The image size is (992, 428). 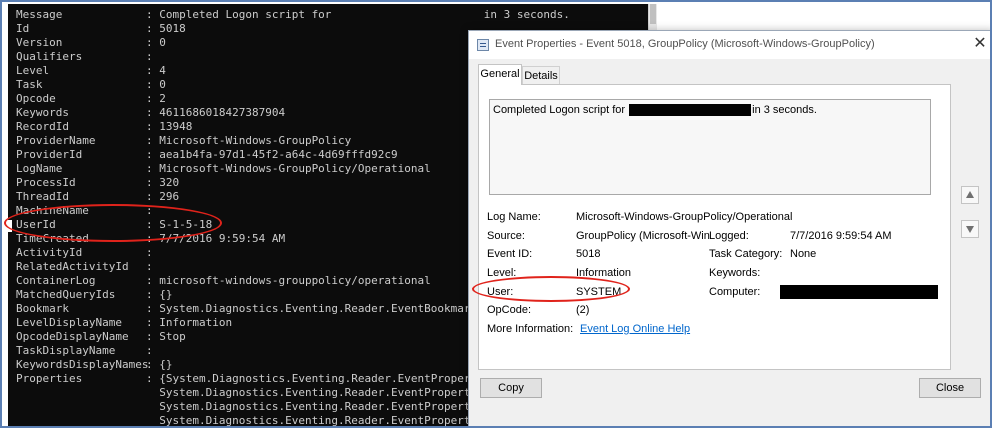 I want to click on console-cursor-marker, so click(x=10, y=226).